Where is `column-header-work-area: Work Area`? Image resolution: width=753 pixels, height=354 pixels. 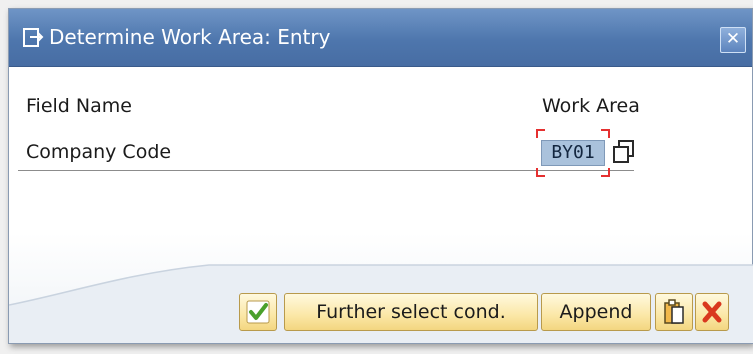 column-header-work-area: Work Area is located at coordinates (591, 106).